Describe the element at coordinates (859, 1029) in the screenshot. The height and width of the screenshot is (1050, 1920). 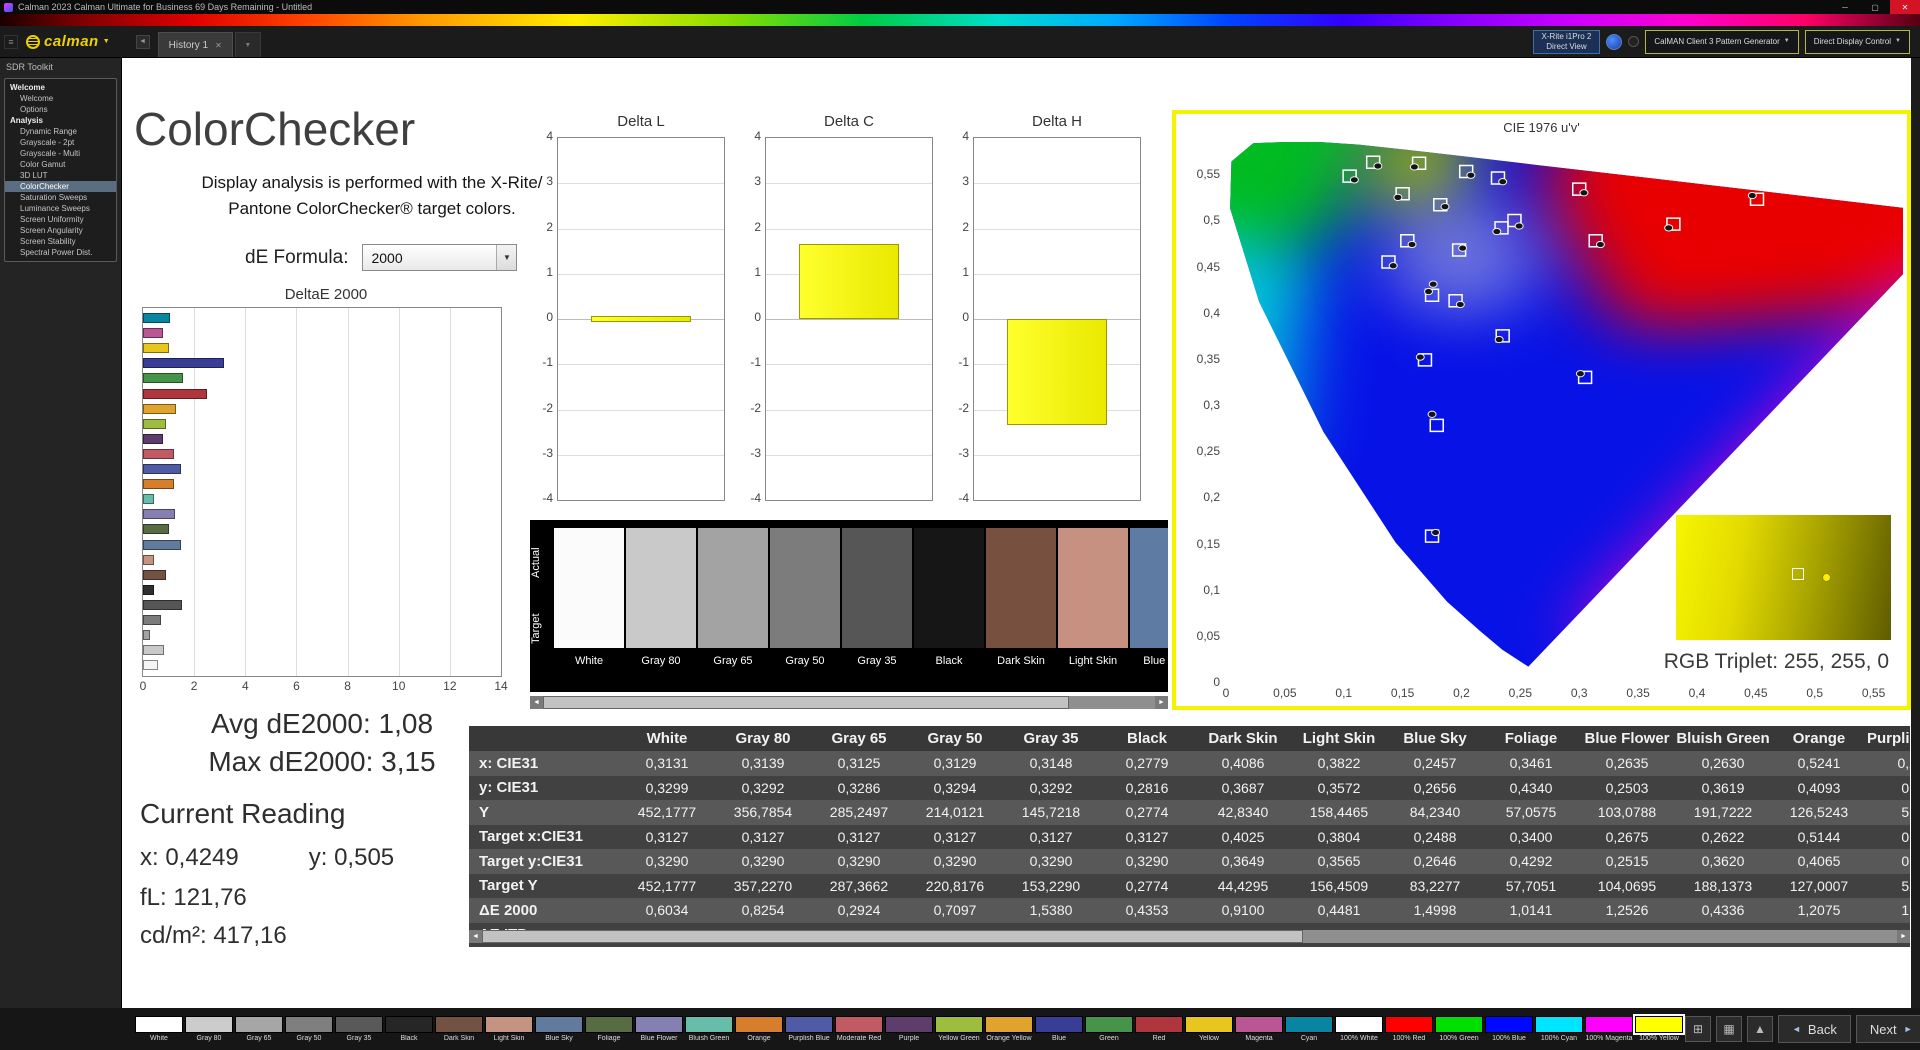
I see `pattern-swatch-moderate-red: Moderate Red` at that location.